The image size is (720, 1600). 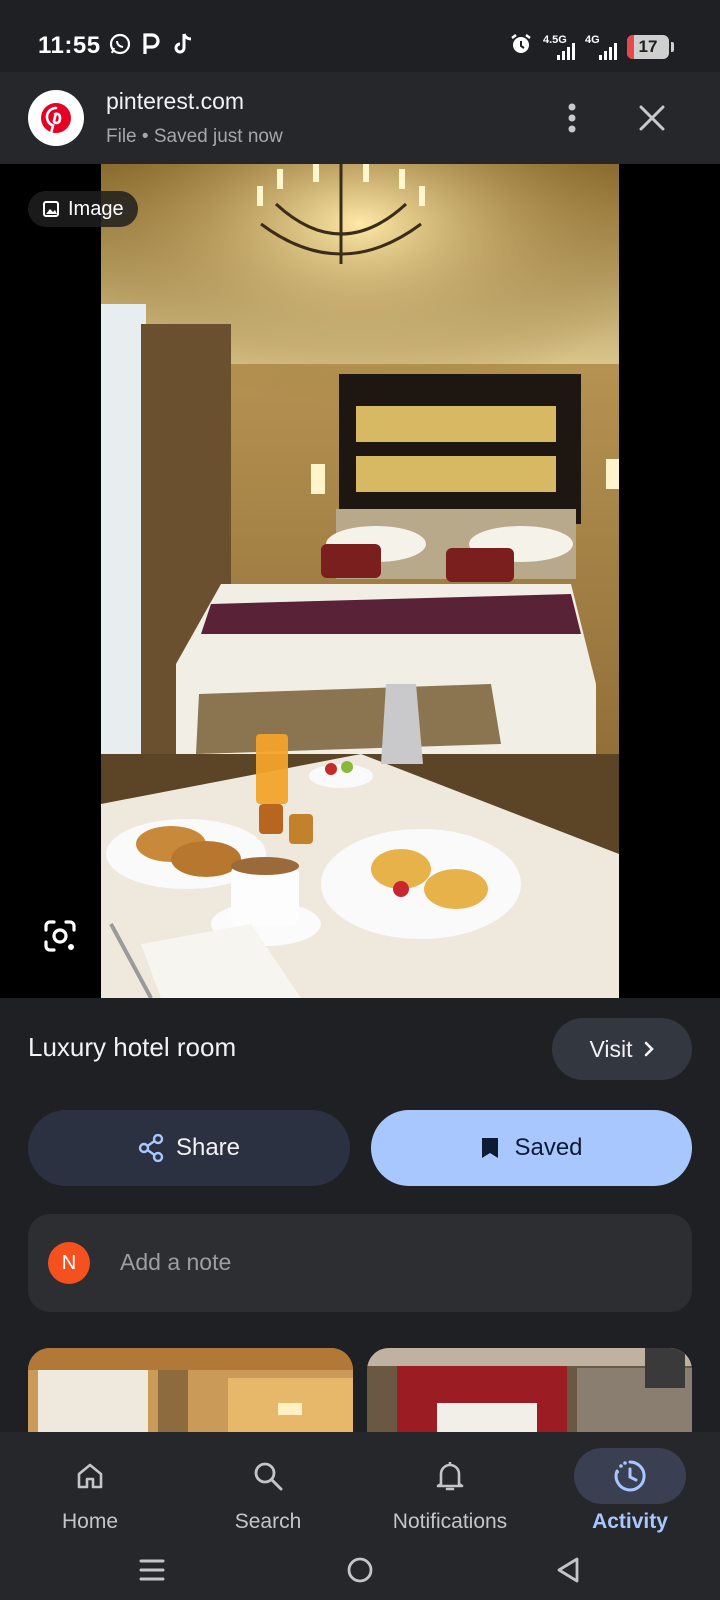 I want to click on network-signal-2: 4G, so click(x=601, y=47).